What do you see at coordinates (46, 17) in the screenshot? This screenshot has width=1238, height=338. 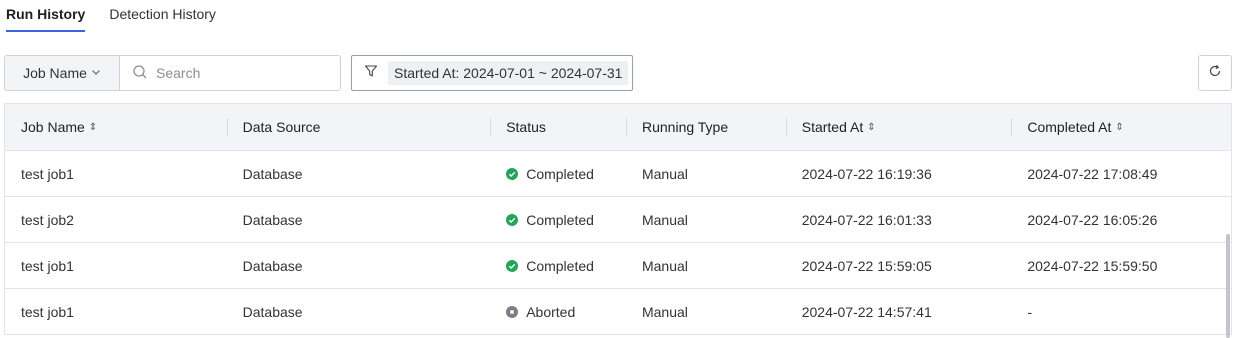 I see `tab-run-history: Run History` at bounding box center [46, 17].